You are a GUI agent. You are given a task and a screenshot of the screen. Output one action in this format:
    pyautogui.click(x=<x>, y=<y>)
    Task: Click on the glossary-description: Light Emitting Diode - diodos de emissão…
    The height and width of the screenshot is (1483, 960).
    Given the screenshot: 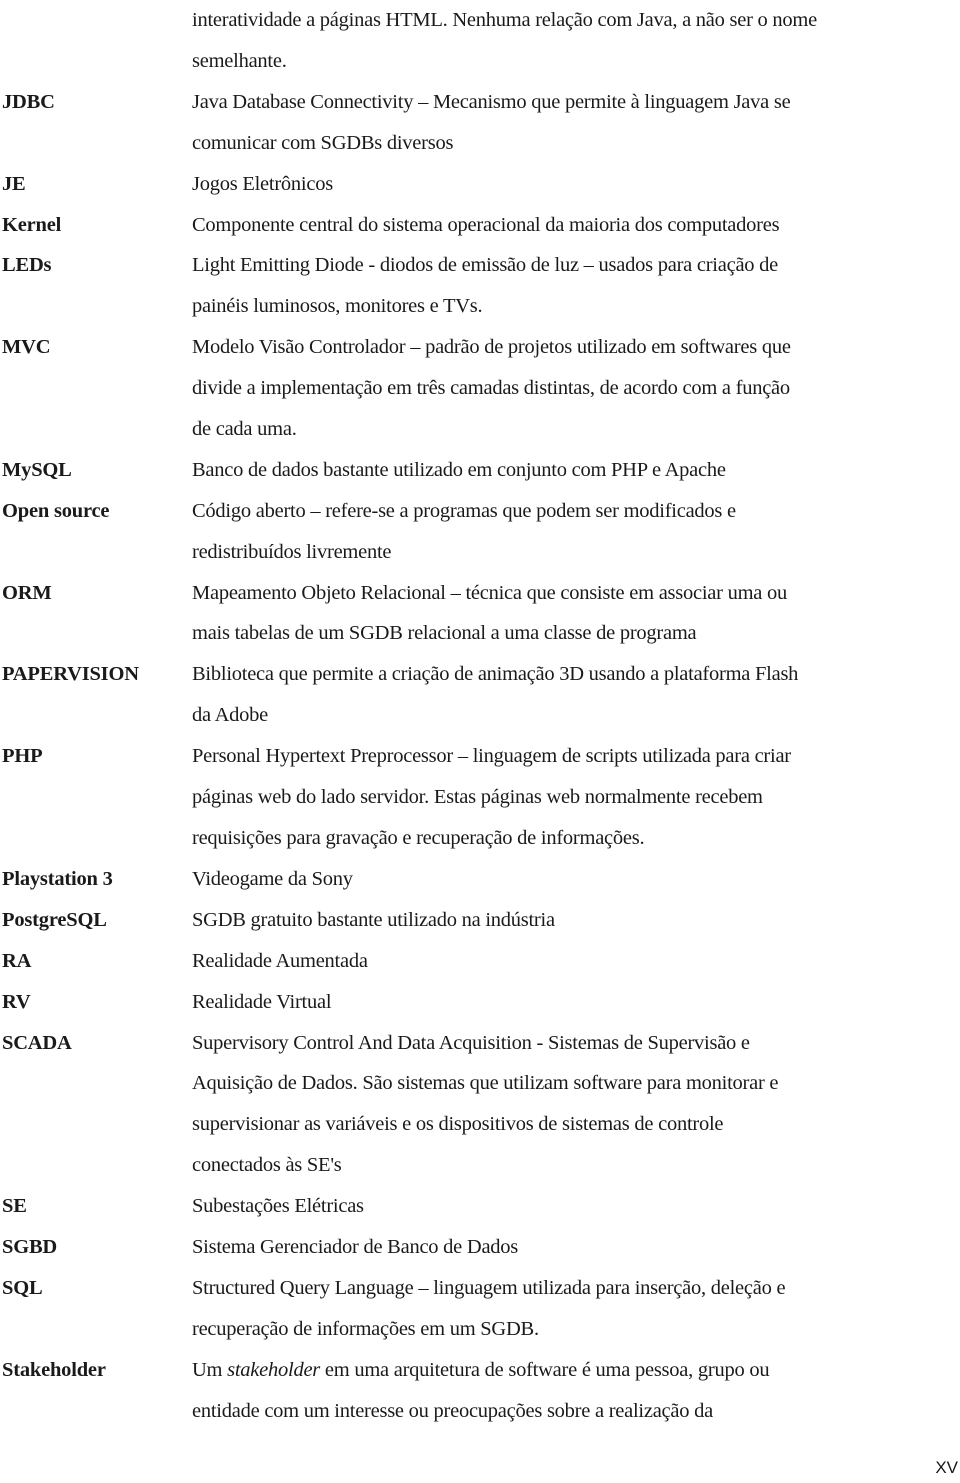 What is the action you would take?
    pyautogui.click(x=576, y=286)
    